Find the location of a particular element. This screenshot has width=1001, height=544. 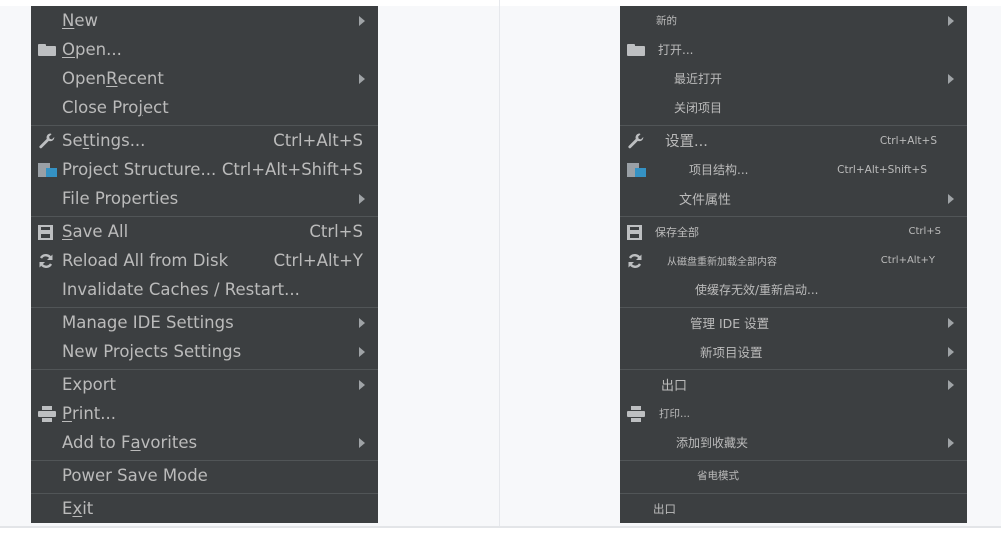

menu-item-settings: Se t tings... Ctrl+Alt+S is located at coordinates (204, 140).